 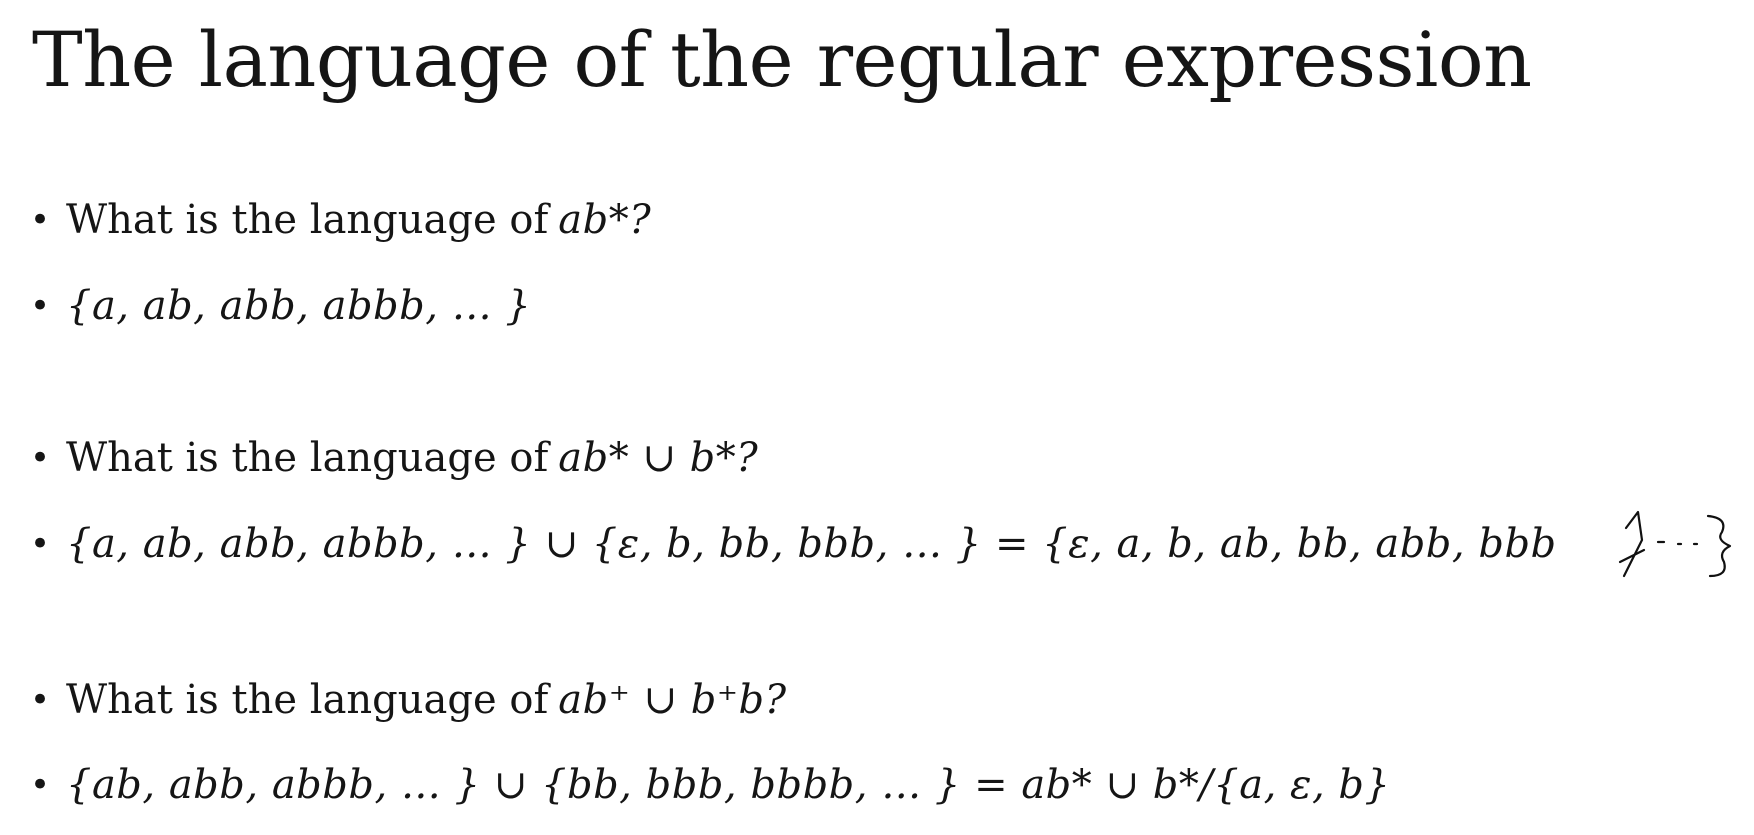 I want to click on question-ab-plus-union-b-plus-b: • What is the language of ab⁺ ∪ b⁺b?, so click(x=408, y=700).